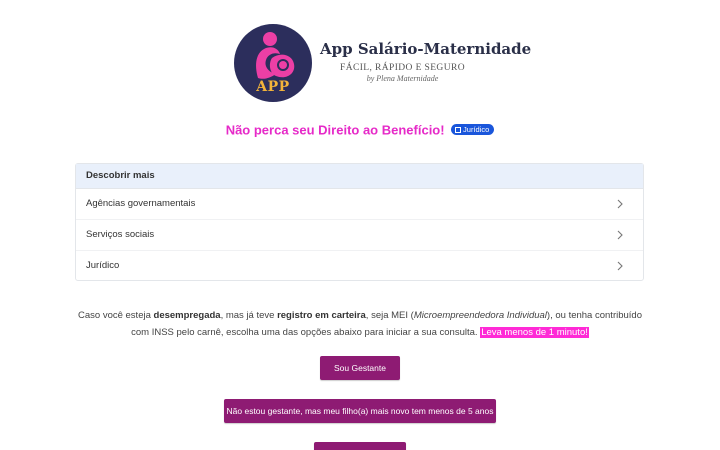  Describe the element at coordinates (476, 130) in the screenshot. I see `badge-label: Jurídico` at that location.